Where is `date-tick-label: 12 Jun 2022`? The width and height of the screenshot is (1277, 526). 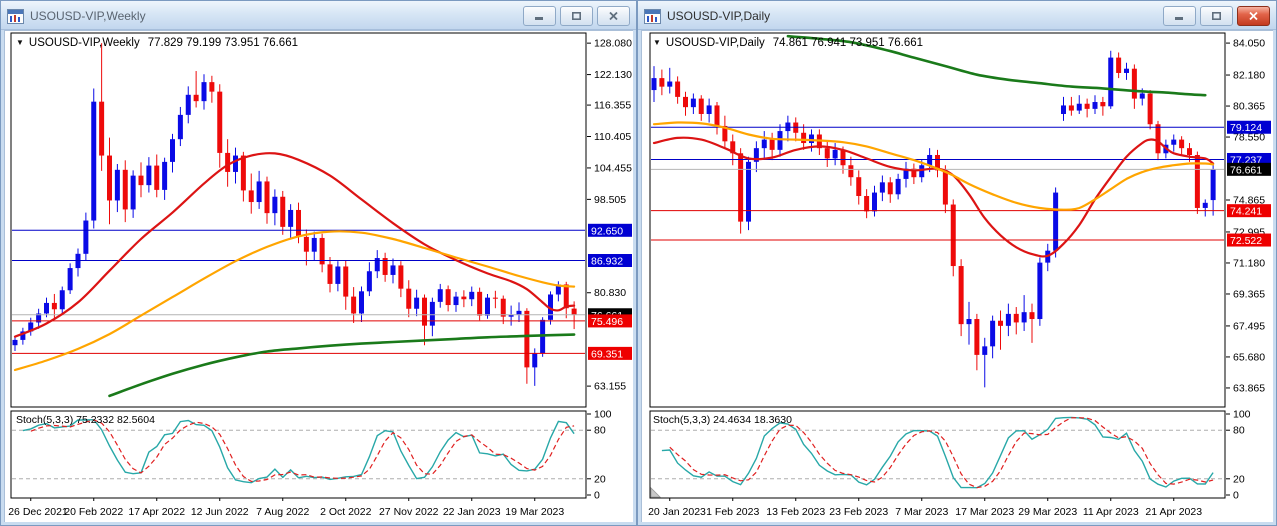
date-tick-label: 12 Jun 2022 is located at coordinates (220, 512).